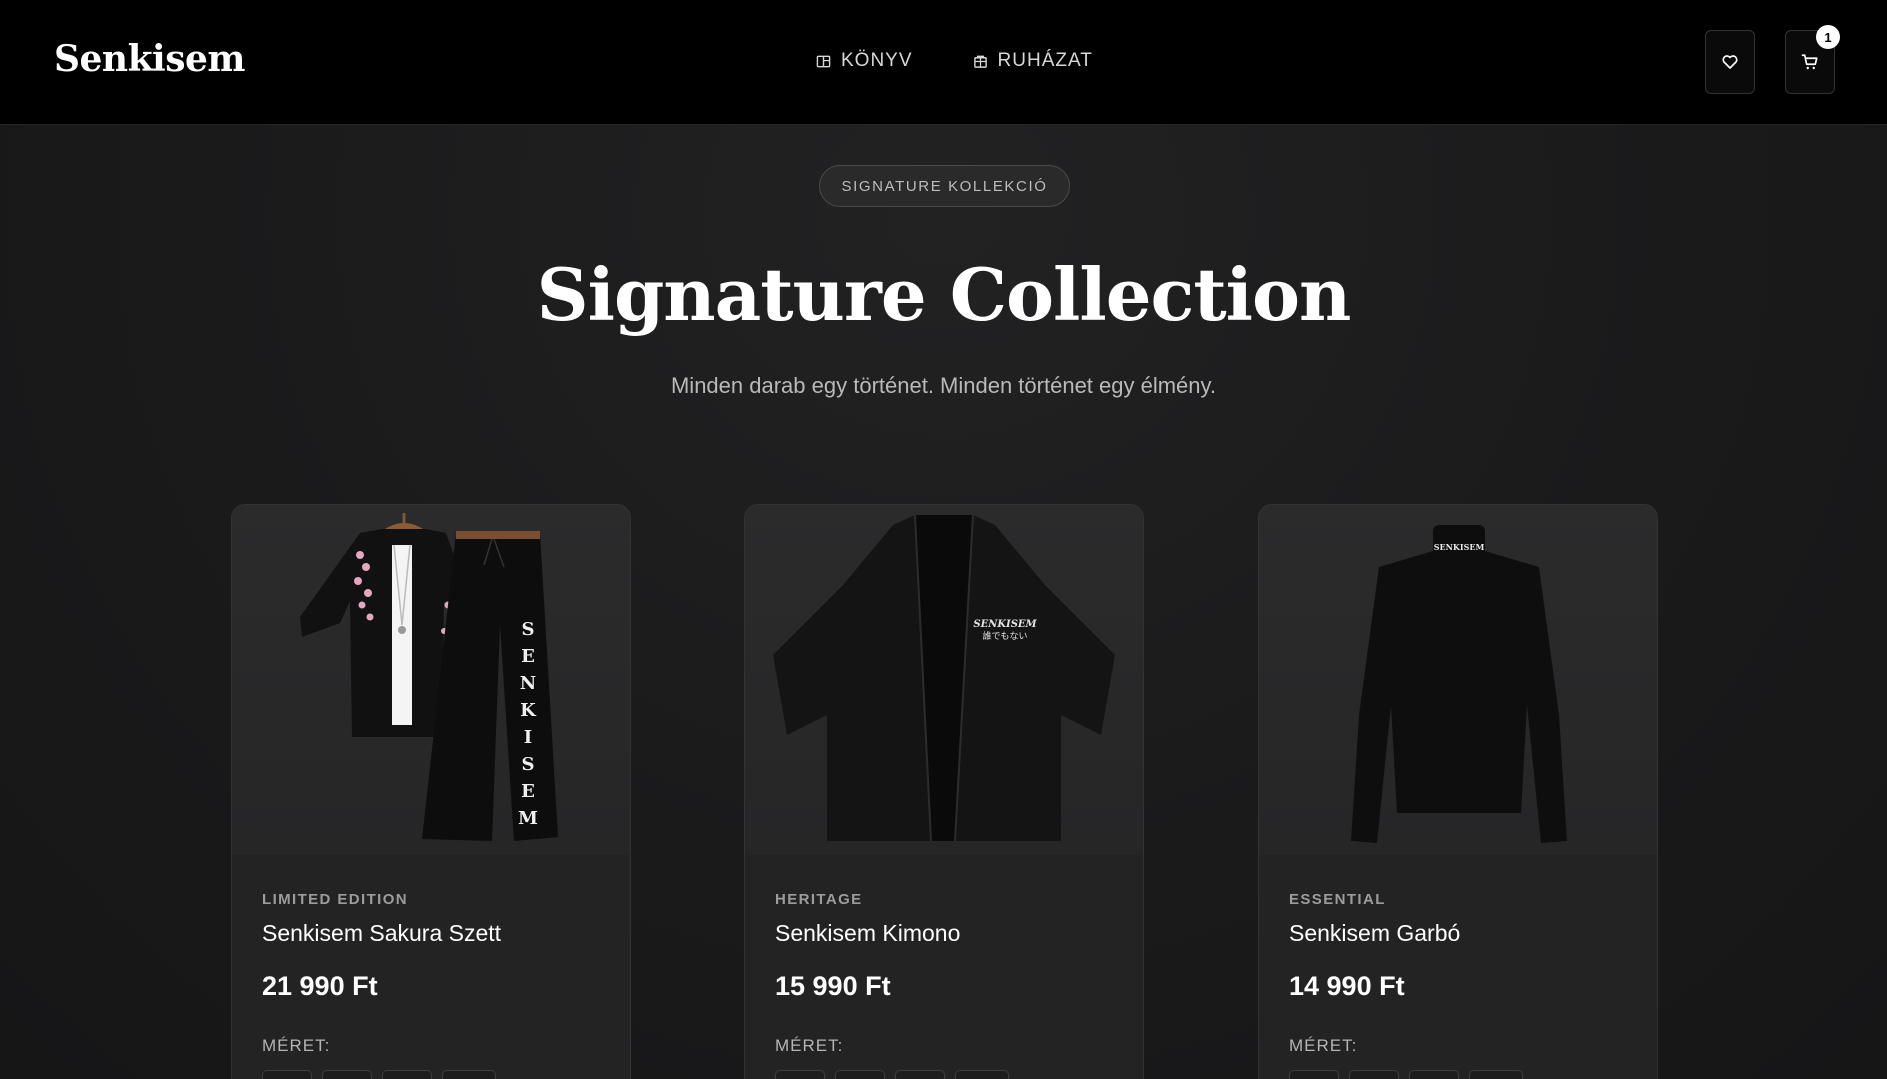 Image resolution: width=1887 pixels, height=1079 pixels. Describe the element at coordinates (335, 899) in the screenshot. I see `product-category: LIMITED EDITION` at that location.